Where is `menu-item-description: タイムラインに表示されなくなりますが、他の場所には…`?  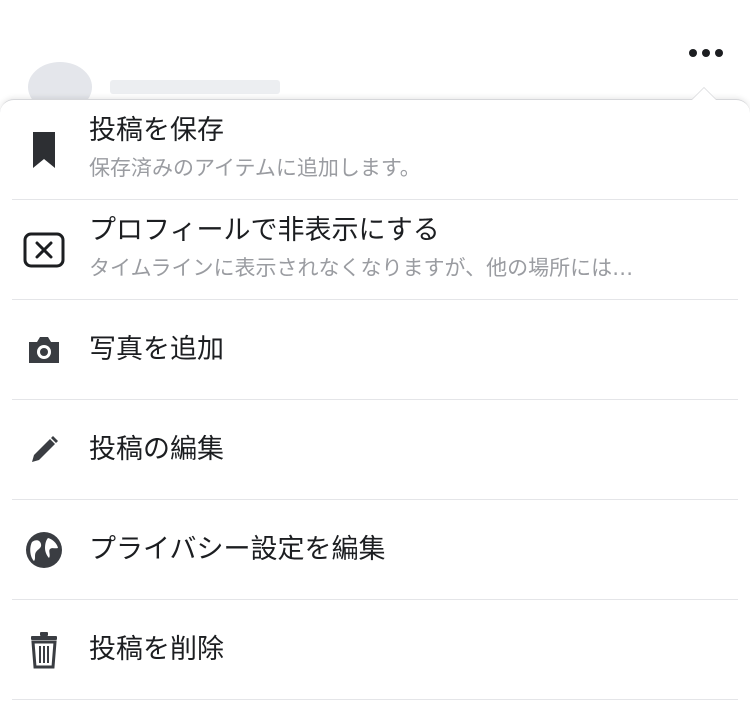 menu-item-description: タイムラインに表示されなくなりますが、他の場所には… is located at coordinates (361, 268).